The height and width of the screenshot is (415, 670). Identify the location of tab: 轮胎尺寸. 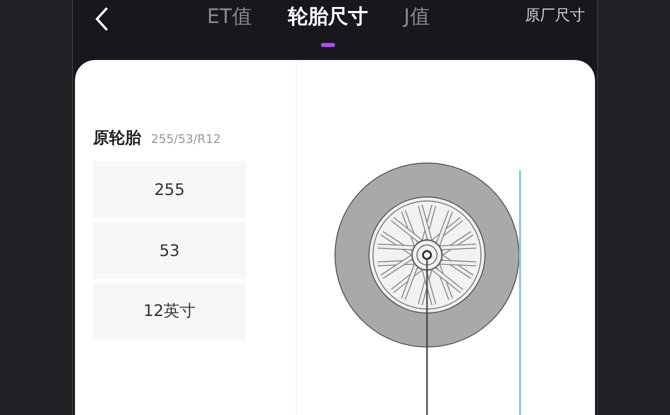
(328, 23).